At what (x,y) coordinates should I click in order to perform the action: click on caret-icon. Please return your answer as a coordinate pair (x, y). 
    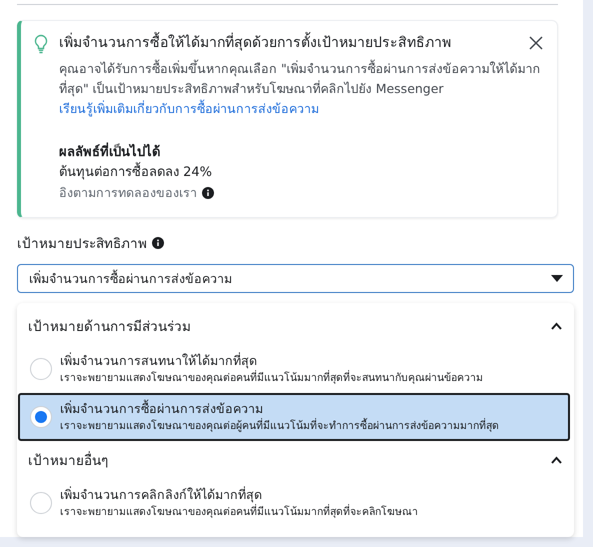
    Looking at the image, I should click on (557, 278).